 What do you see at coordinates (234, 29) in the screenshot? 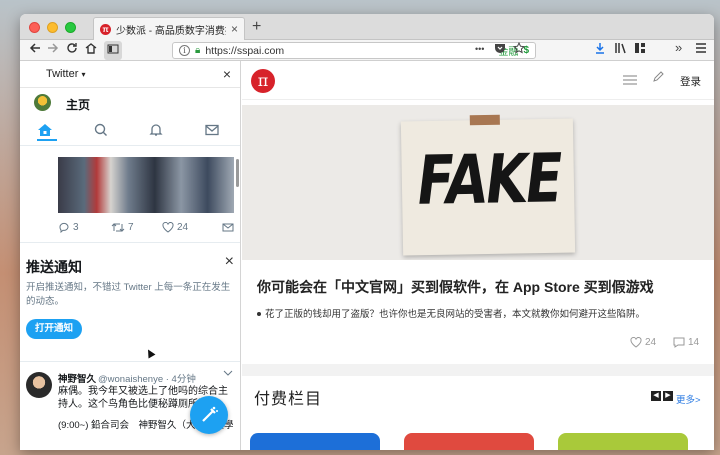
I see `tab-close-button: ×` at bounding box center [234, 29].